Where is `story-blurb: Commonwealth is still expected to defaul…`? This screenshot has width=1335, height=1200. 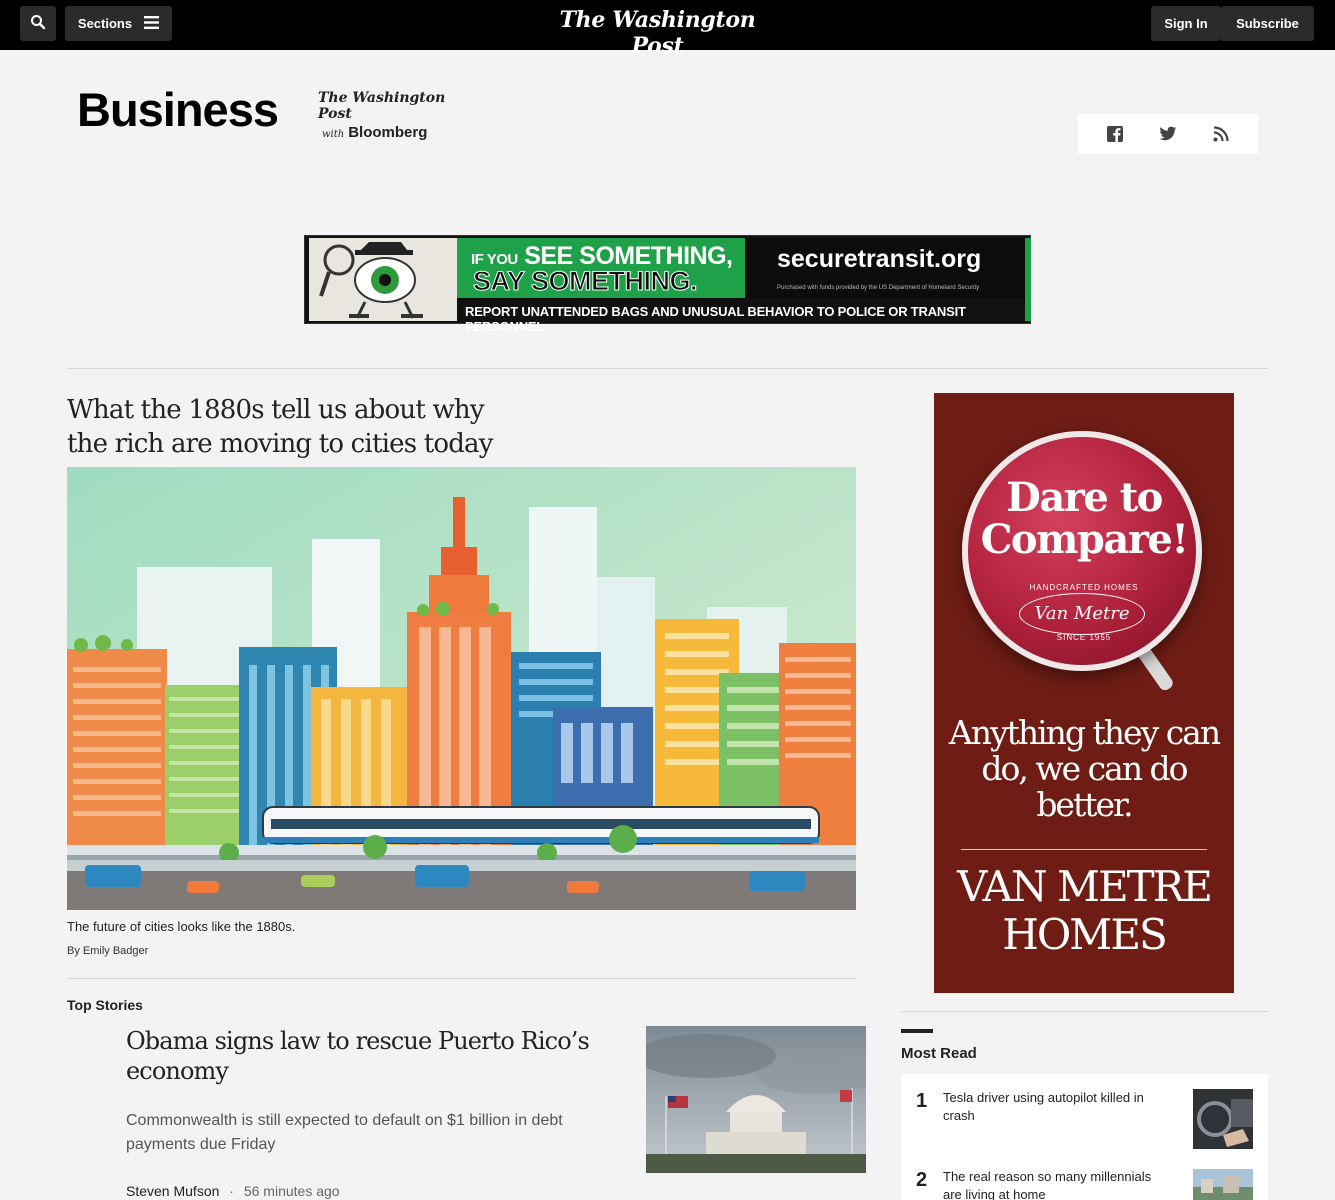 story-blurb: Commonwealth is still expected to defaul… is located at coordinates (344, 1132).